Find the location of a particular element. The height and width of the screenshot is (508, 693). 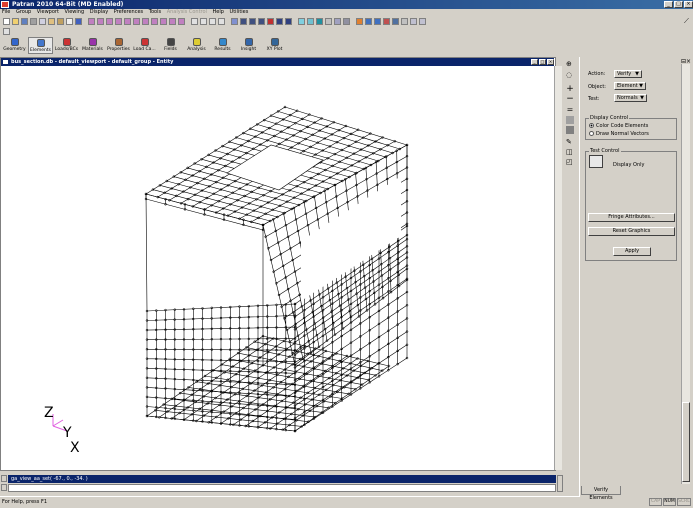

draw-normal-vectors-radio: Draw Normal Vectors is located at coordinates (619, 134).